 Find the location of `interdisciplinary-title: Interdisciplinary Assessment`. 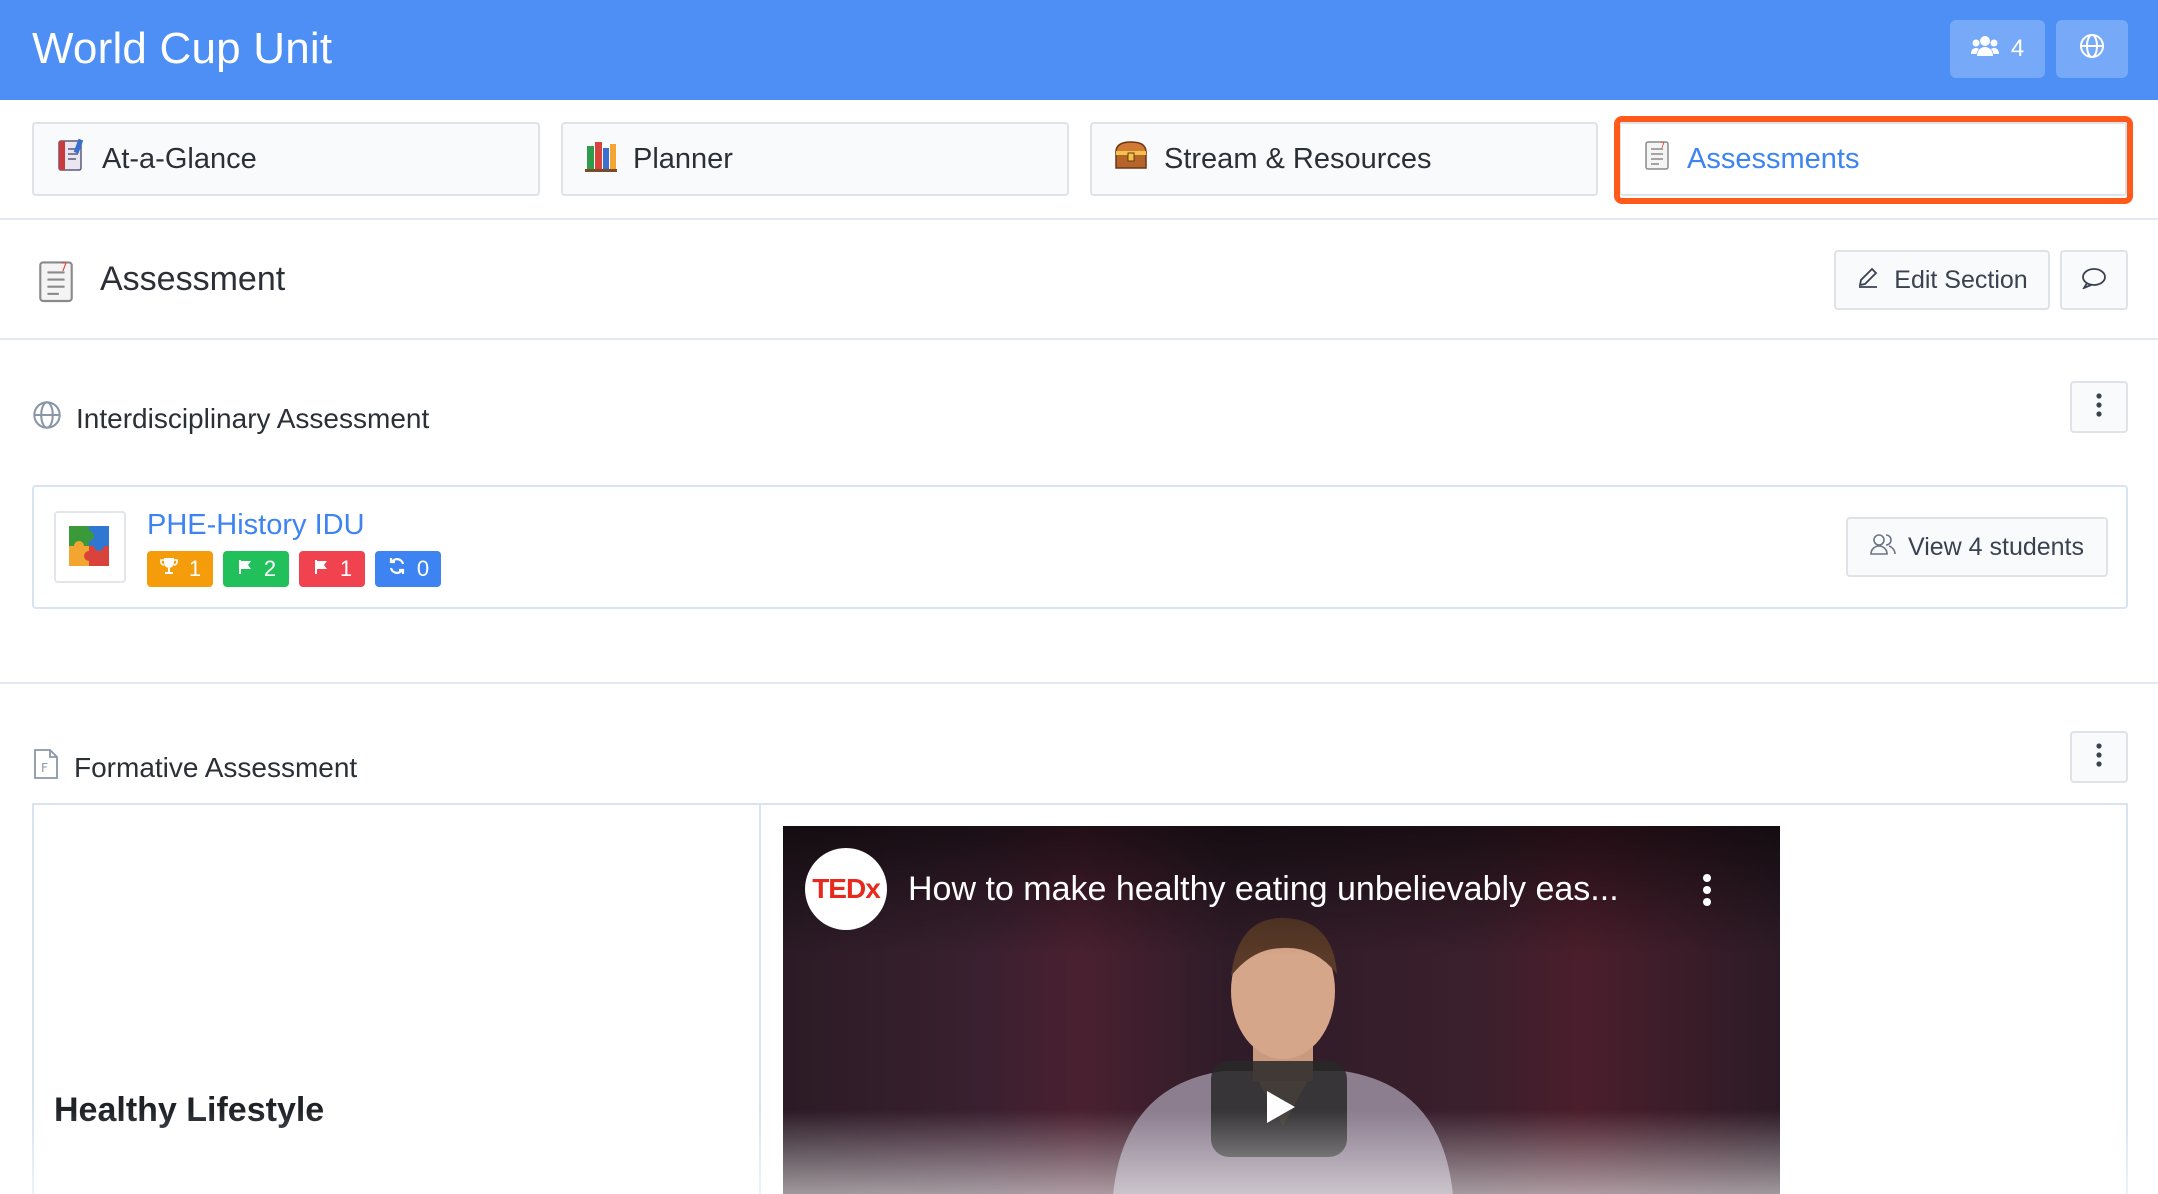

interdisciplinary-title: Interdisciplinary Assessment is located at coordinates (230, 418).